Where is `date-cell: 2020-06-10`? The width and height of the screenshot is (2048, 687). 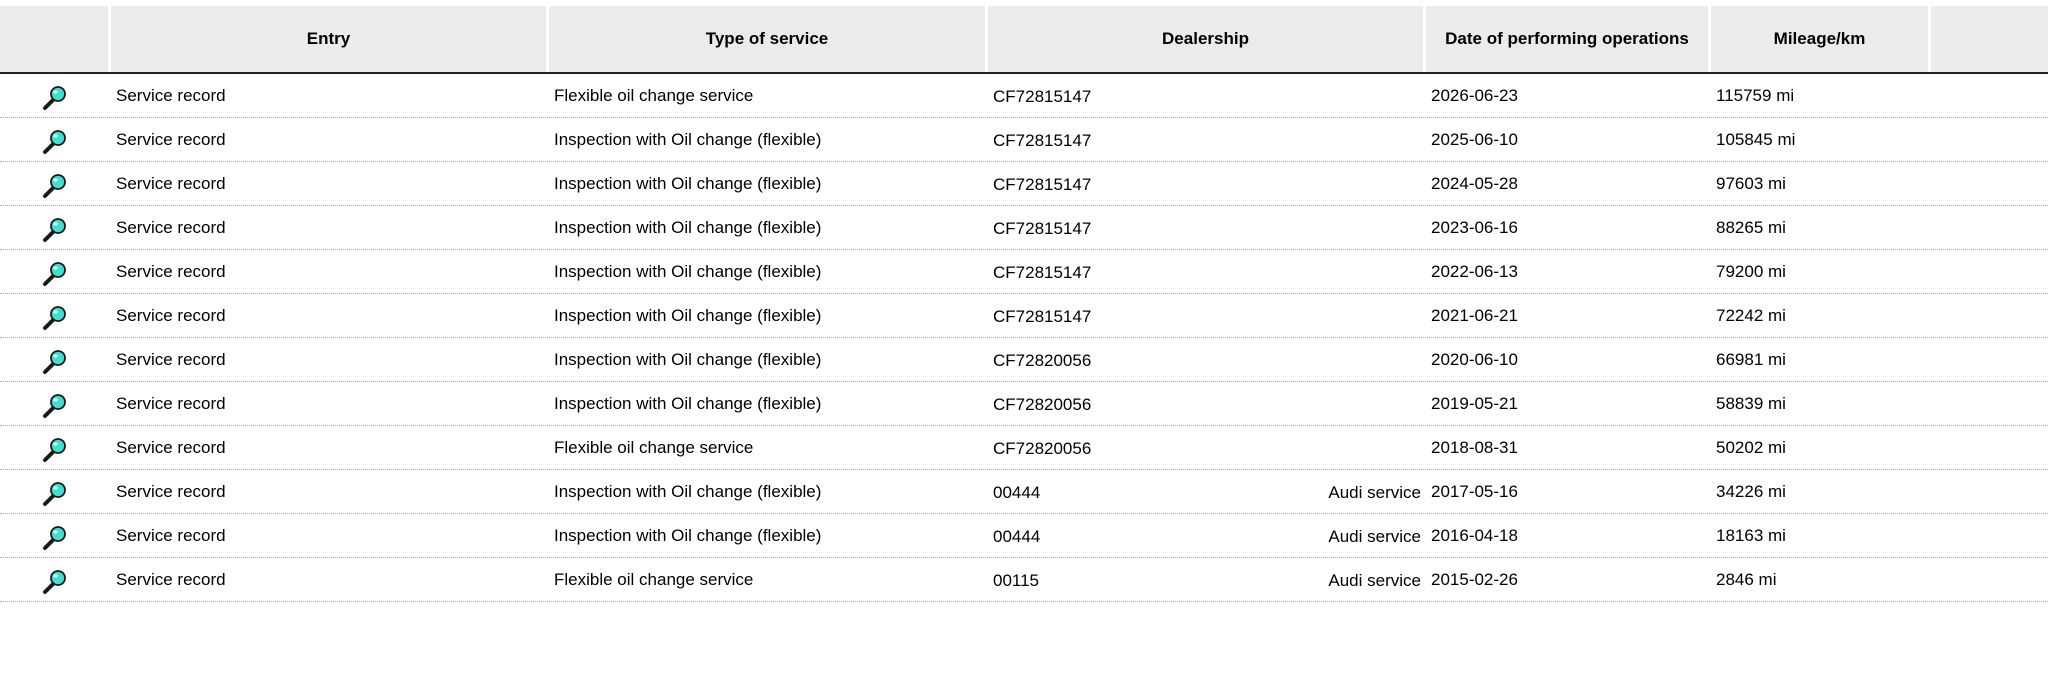
date-cell: 2020-06-10 is located at coordinates (1474, 359).